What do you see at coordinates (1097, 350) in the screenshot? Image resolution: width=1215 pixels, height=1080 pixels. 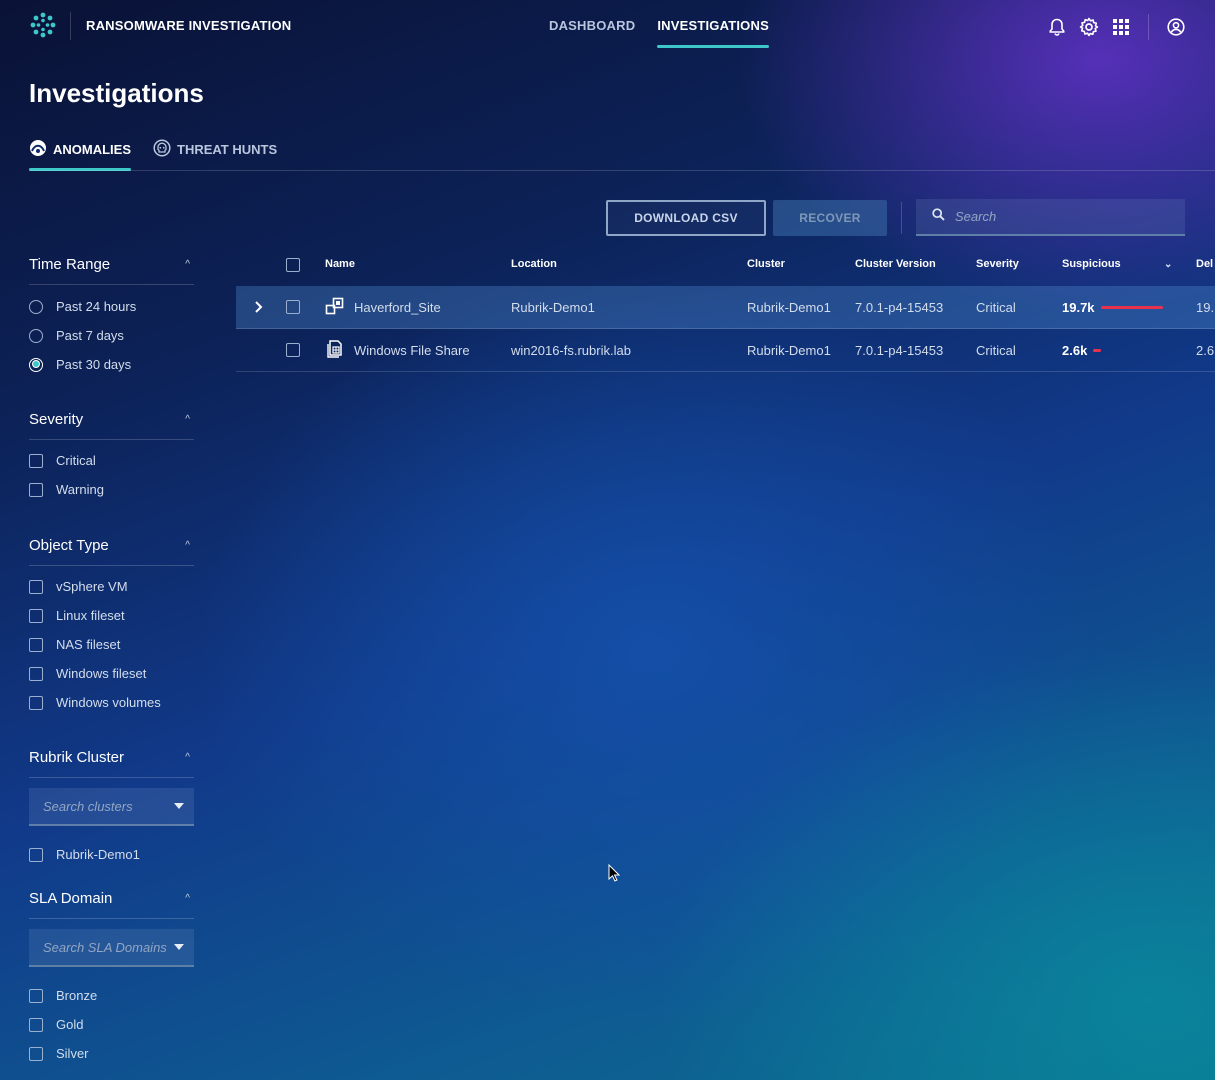 I see `suspicious-bar` at bounding box center [1097, 350].